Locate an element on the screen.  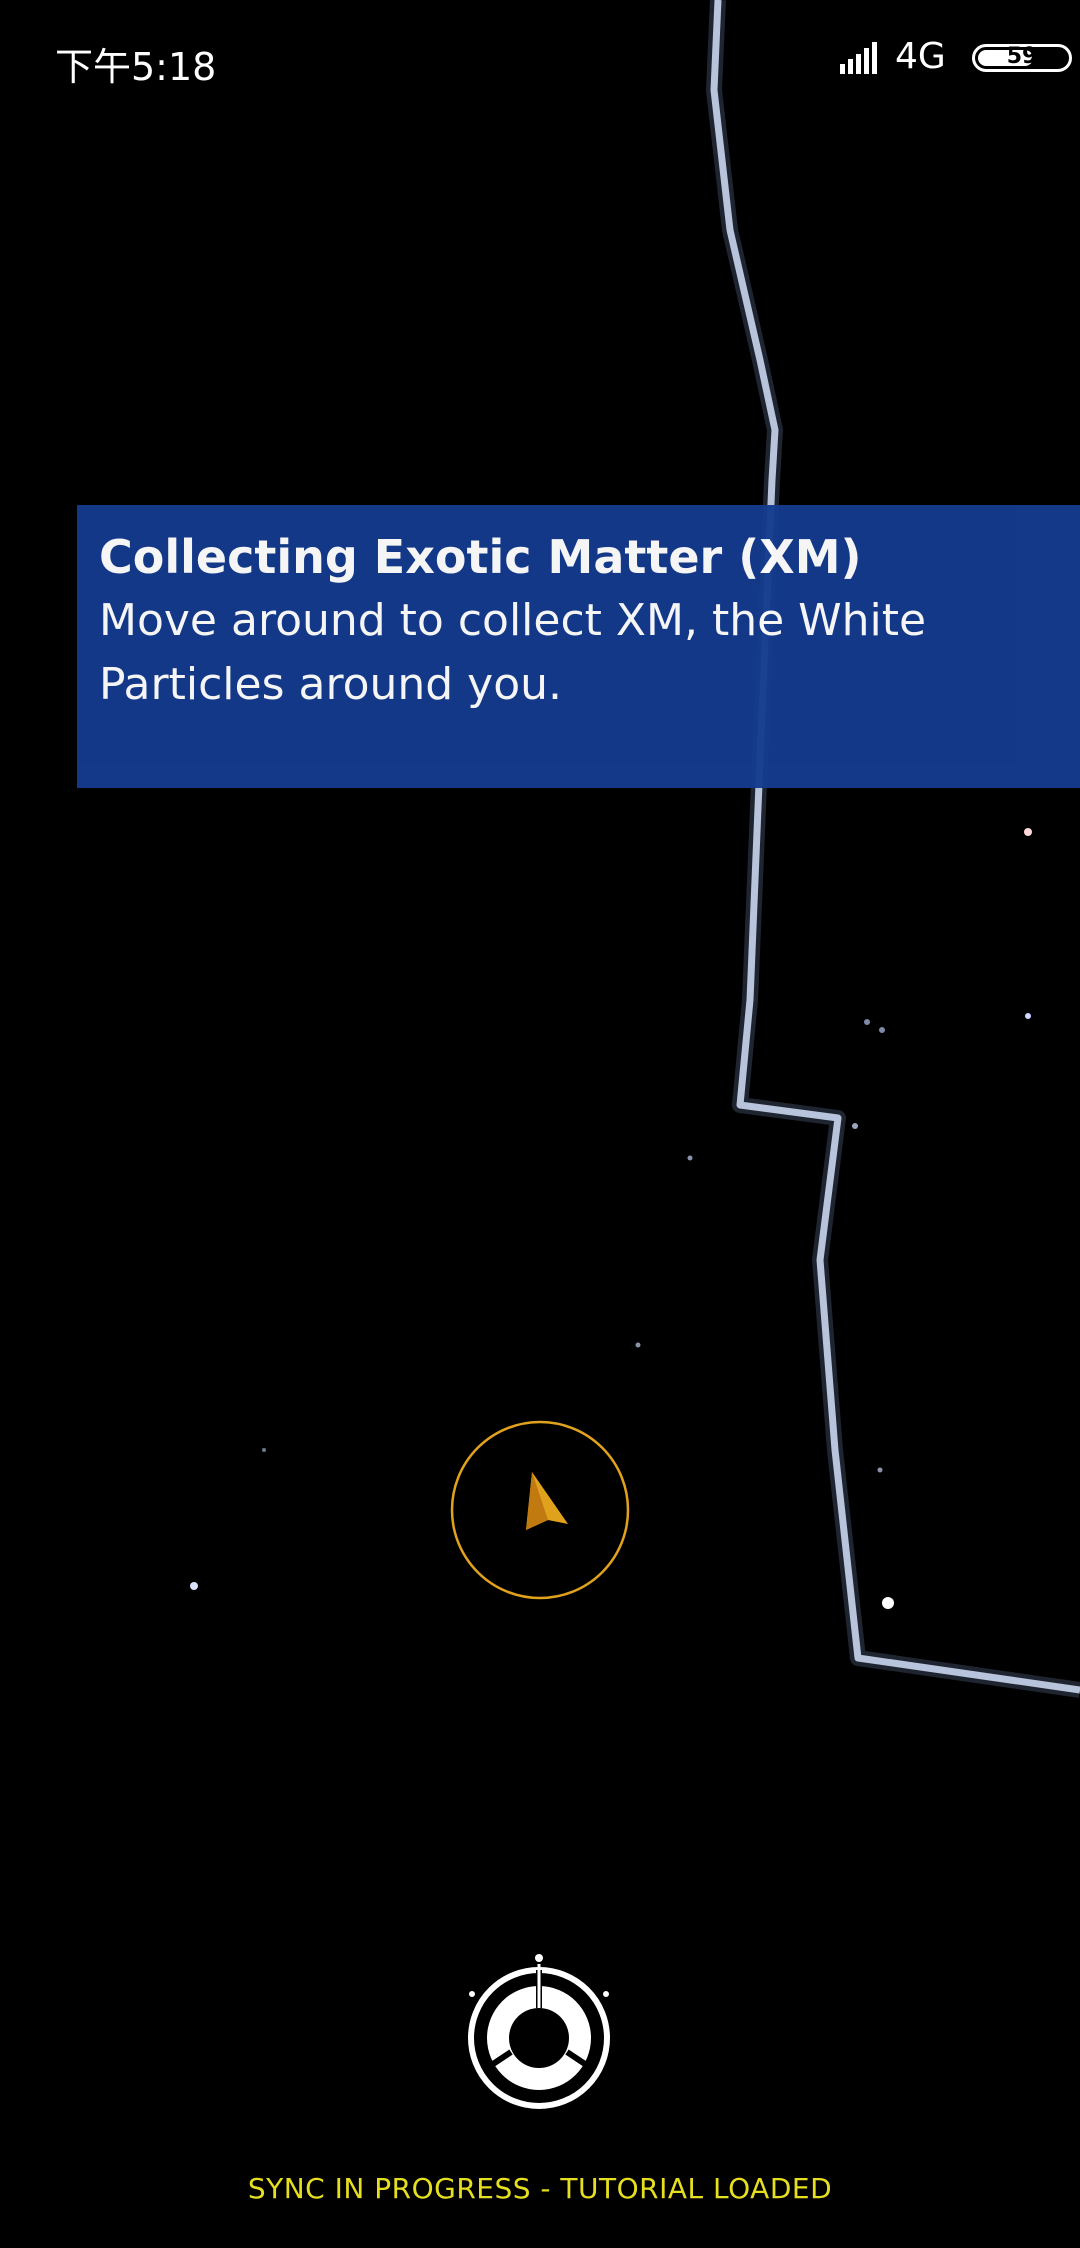
battery-level: 59 is located at coordinates (1022, 56).